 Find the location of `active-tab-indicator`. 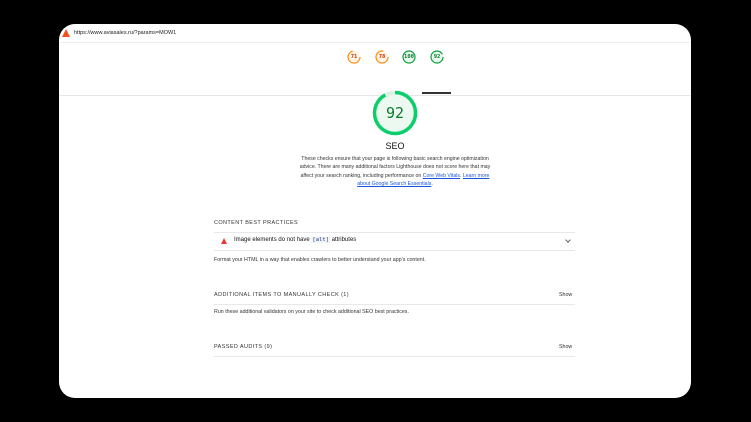

active-tab-indicator is located at coordinates (436, 93).